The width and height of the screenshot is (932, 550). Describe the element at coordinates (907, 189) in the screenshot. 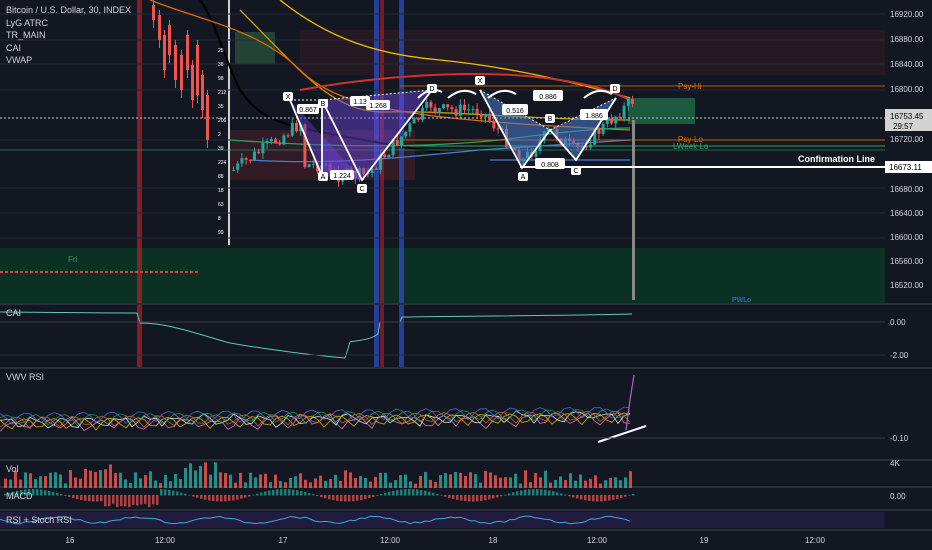

I see `price-tick: 16680.00` at that location.